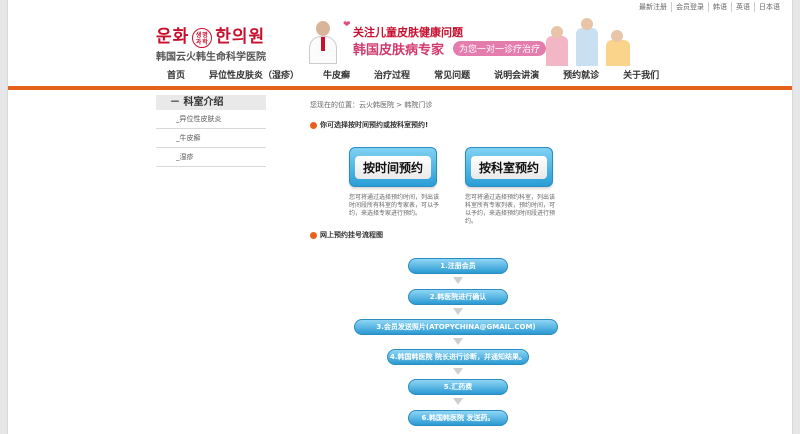  What do you see at coordinates (719, 7) in the screenshot?
I see `top-link-korean: 韩语` at bounding box center [719, 7].